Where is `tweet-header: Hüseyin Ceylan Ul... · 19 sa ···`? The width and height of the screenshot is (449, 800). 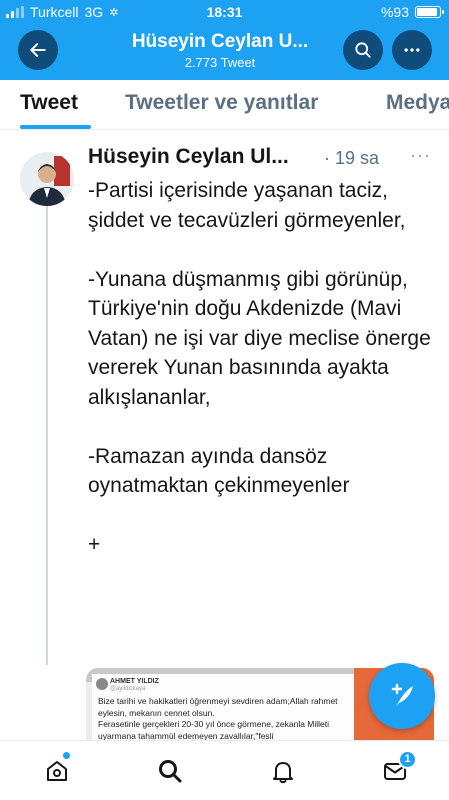 tweet-header: Hüseyin Ceylan Ul... · 19 sa ··· is located at coordinates (260, 159).